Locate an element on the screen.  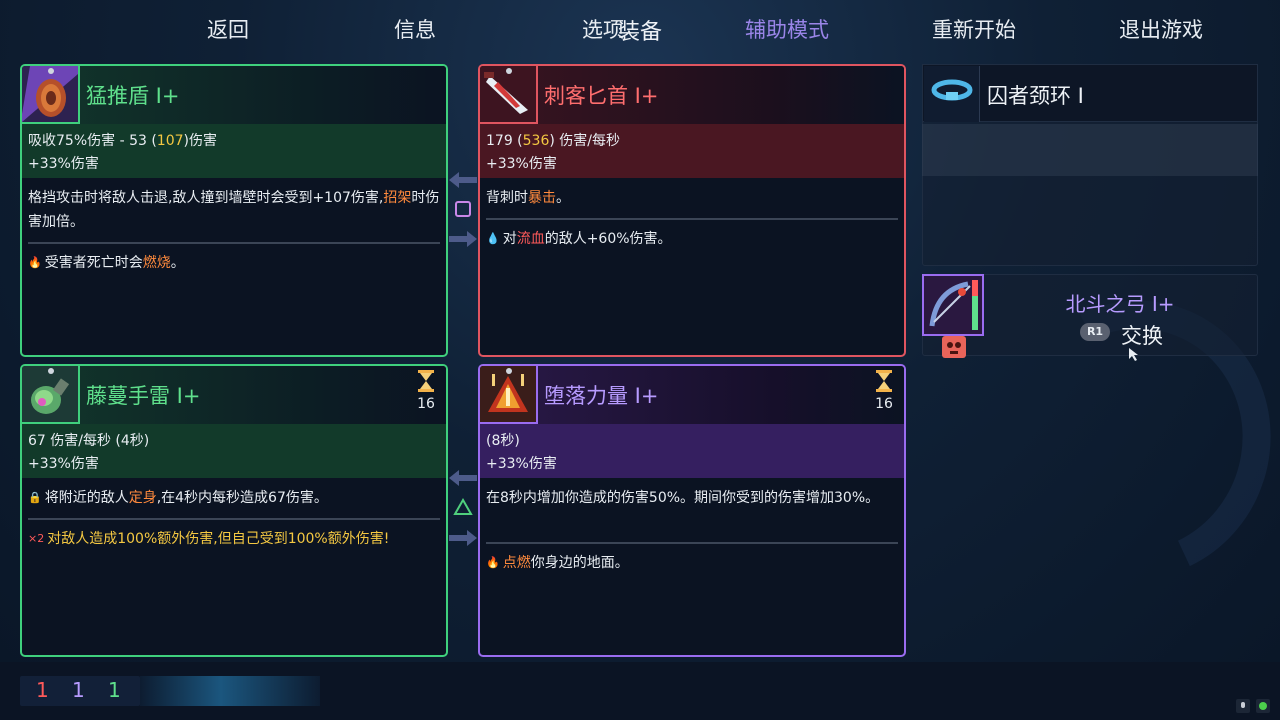
pickup-name: 北斗之弓 I+ is located at coordinates (1120, 304).